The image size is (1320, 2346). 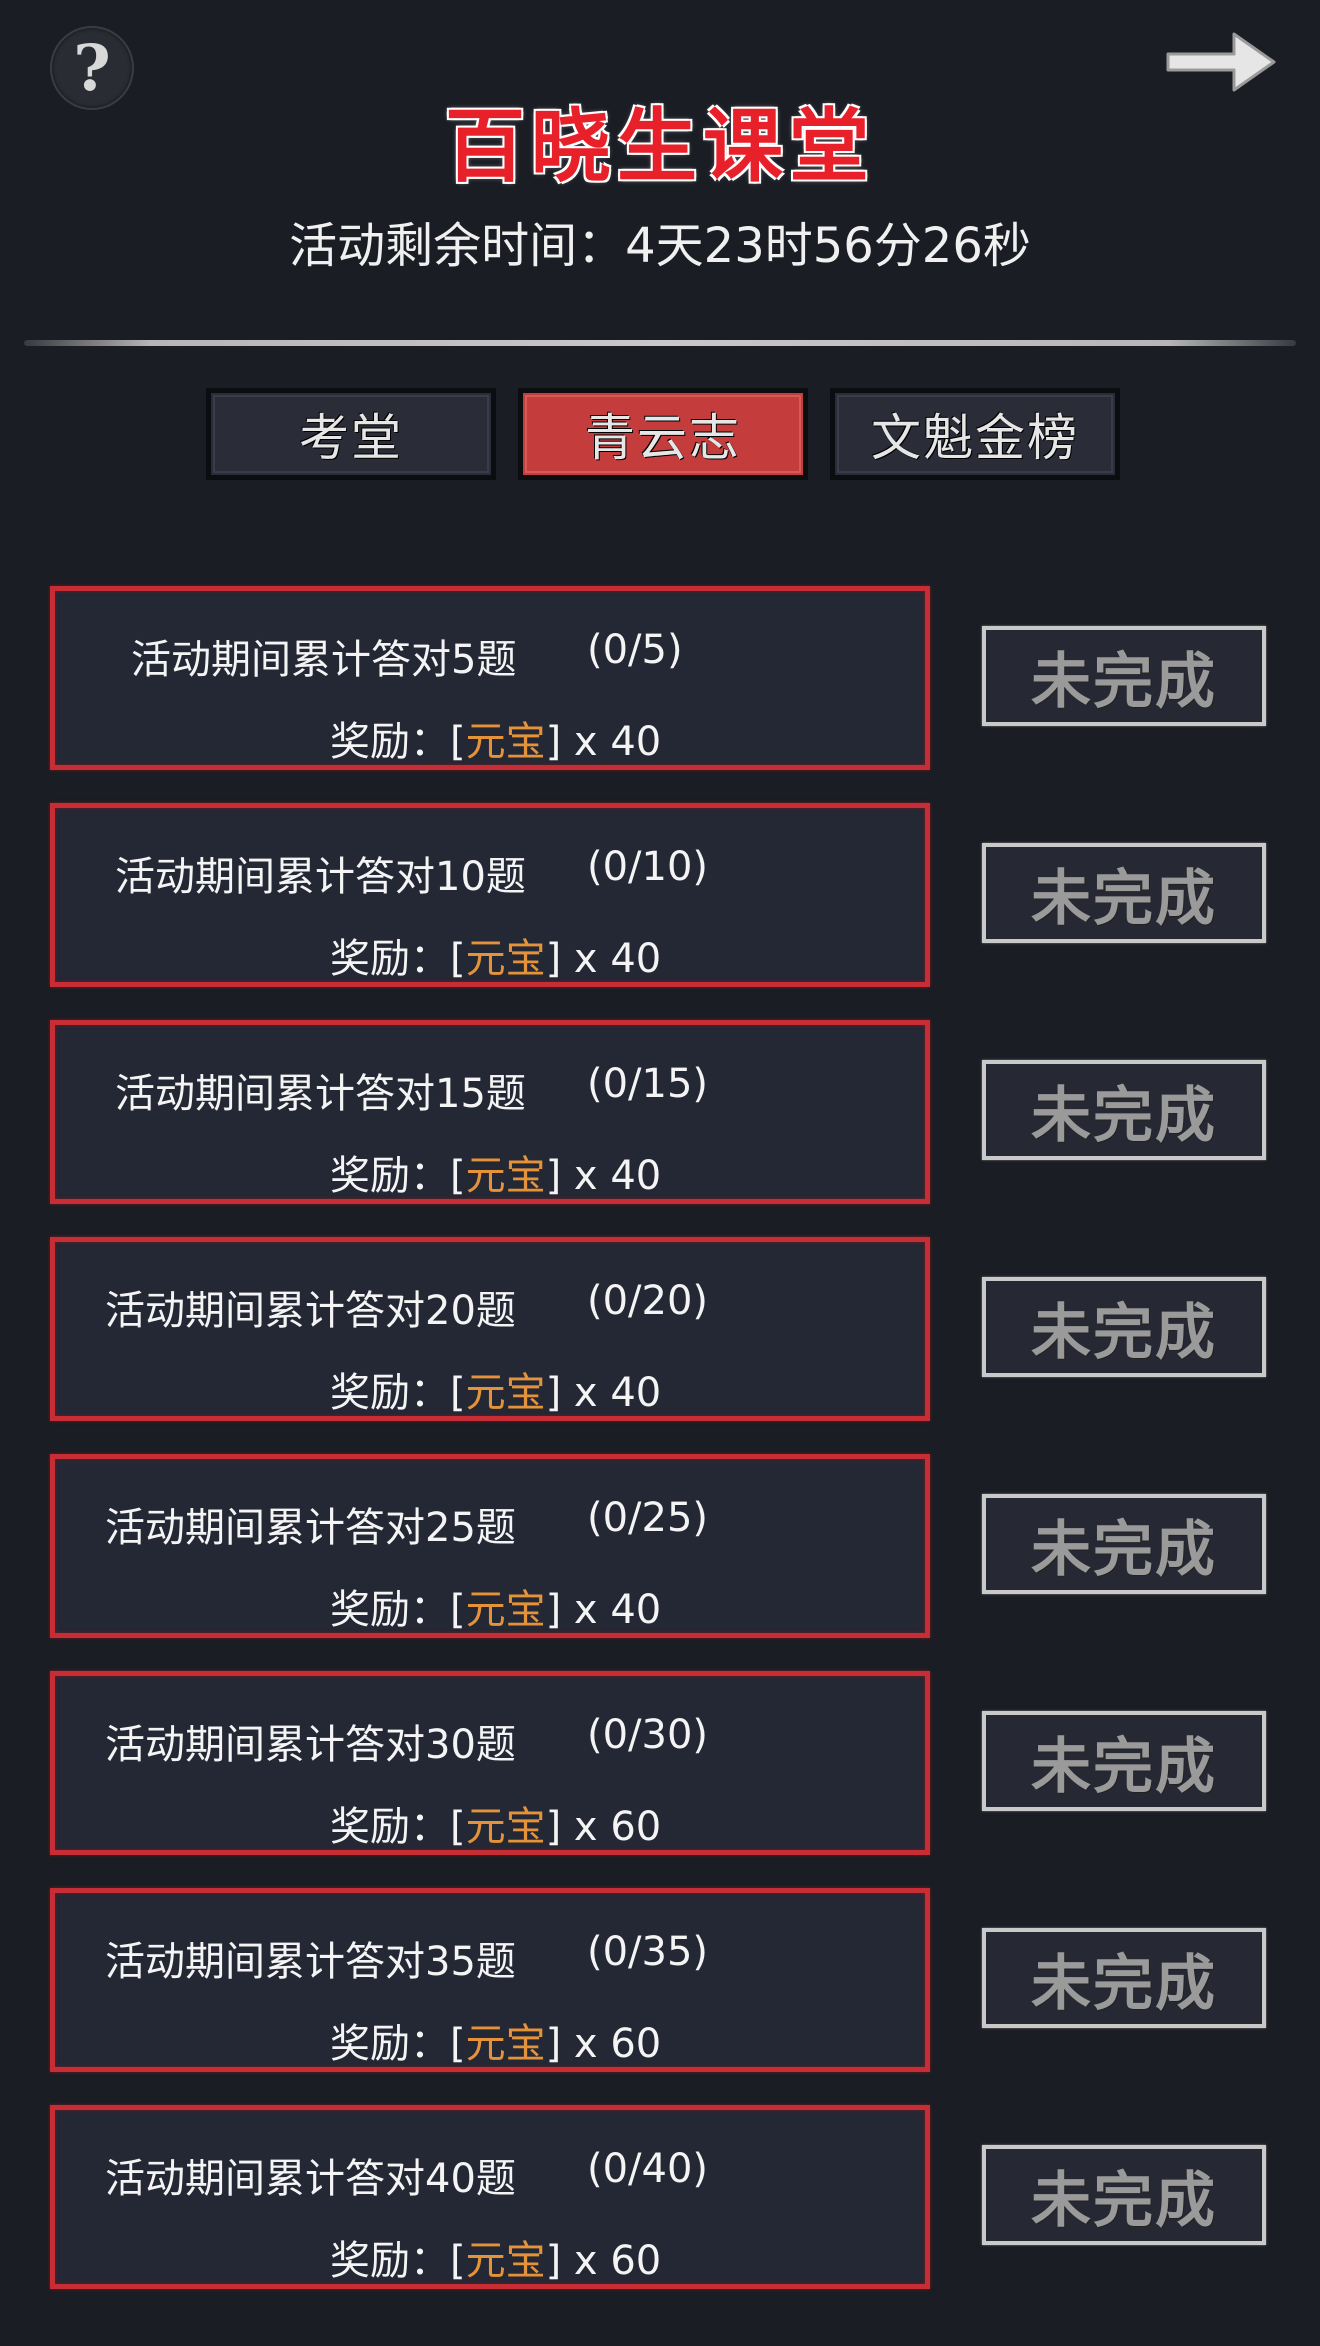 I want to click on task-card: 活动期间累计答对35题 (0/35) 奖励：[元宝] x 60, so click(x=490, y=1980).